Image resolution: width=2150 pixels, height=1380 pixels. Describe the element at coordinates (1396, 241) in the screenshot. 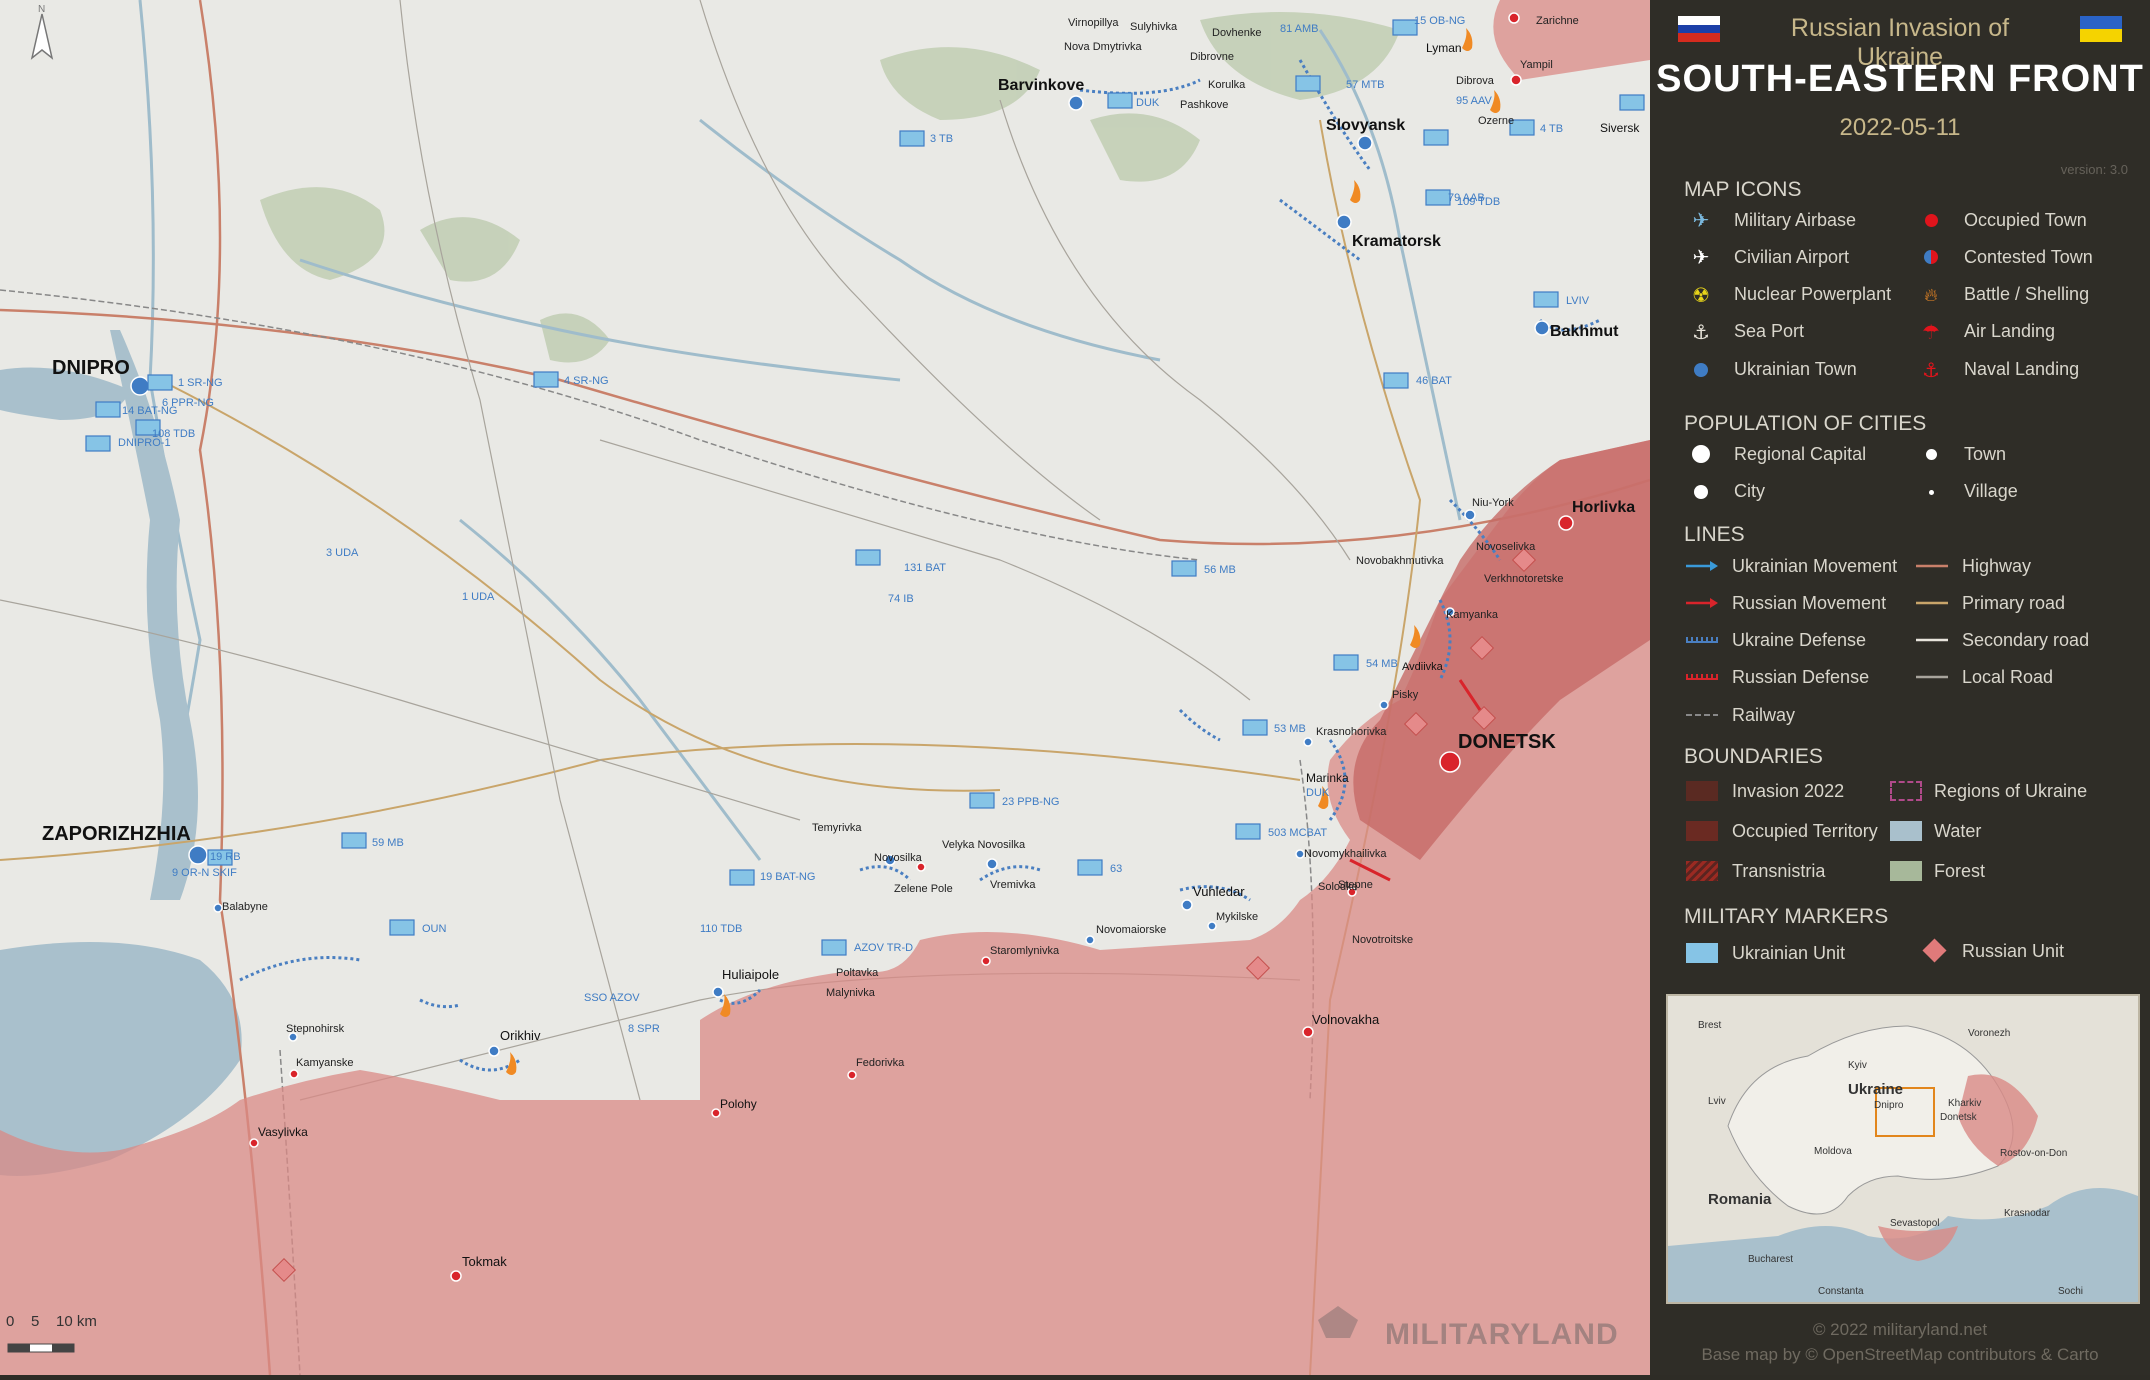

I see `town-label: Kramatorsk` at that location.